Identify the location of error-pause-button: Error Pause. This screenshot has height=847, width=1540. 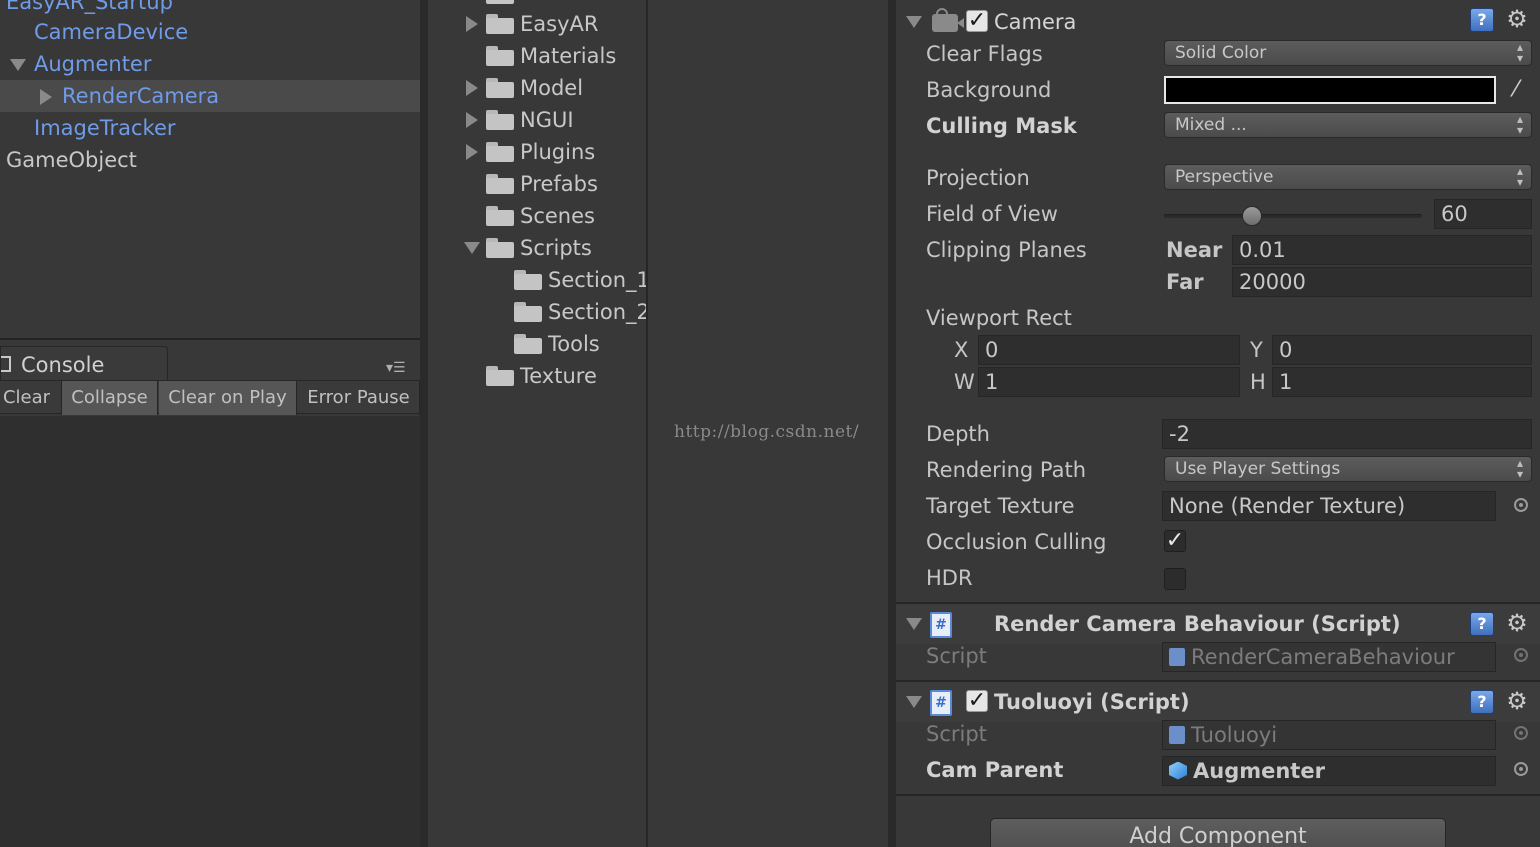
(359, 398).